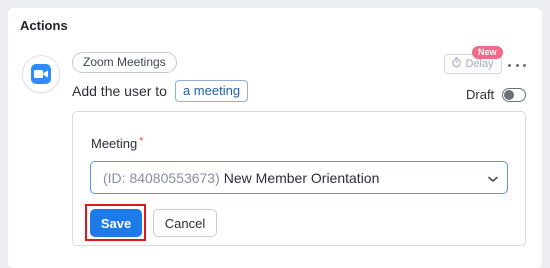  I want to click on meeting-select: (ID: 84080553673) New Member Orientation, so click(299, 177).